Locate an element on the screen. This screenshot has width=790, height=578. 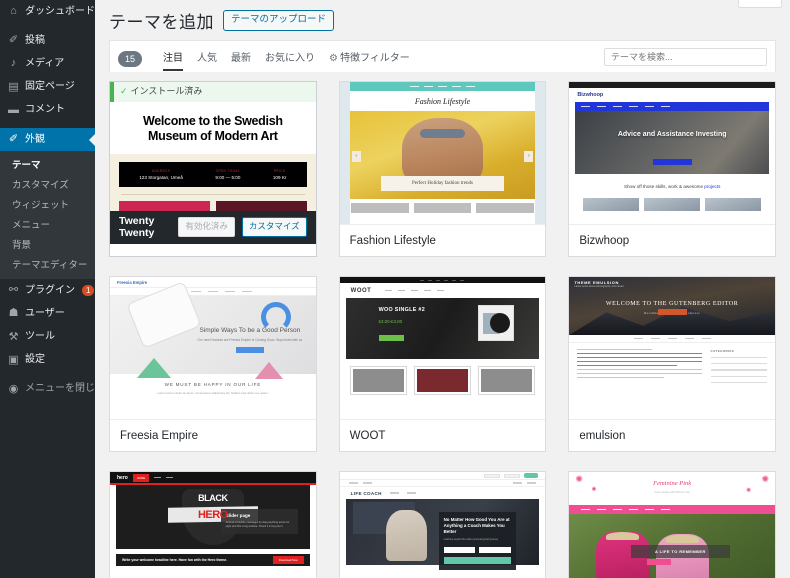
comment-icon: ▬ is located at coordinates (13, 109).